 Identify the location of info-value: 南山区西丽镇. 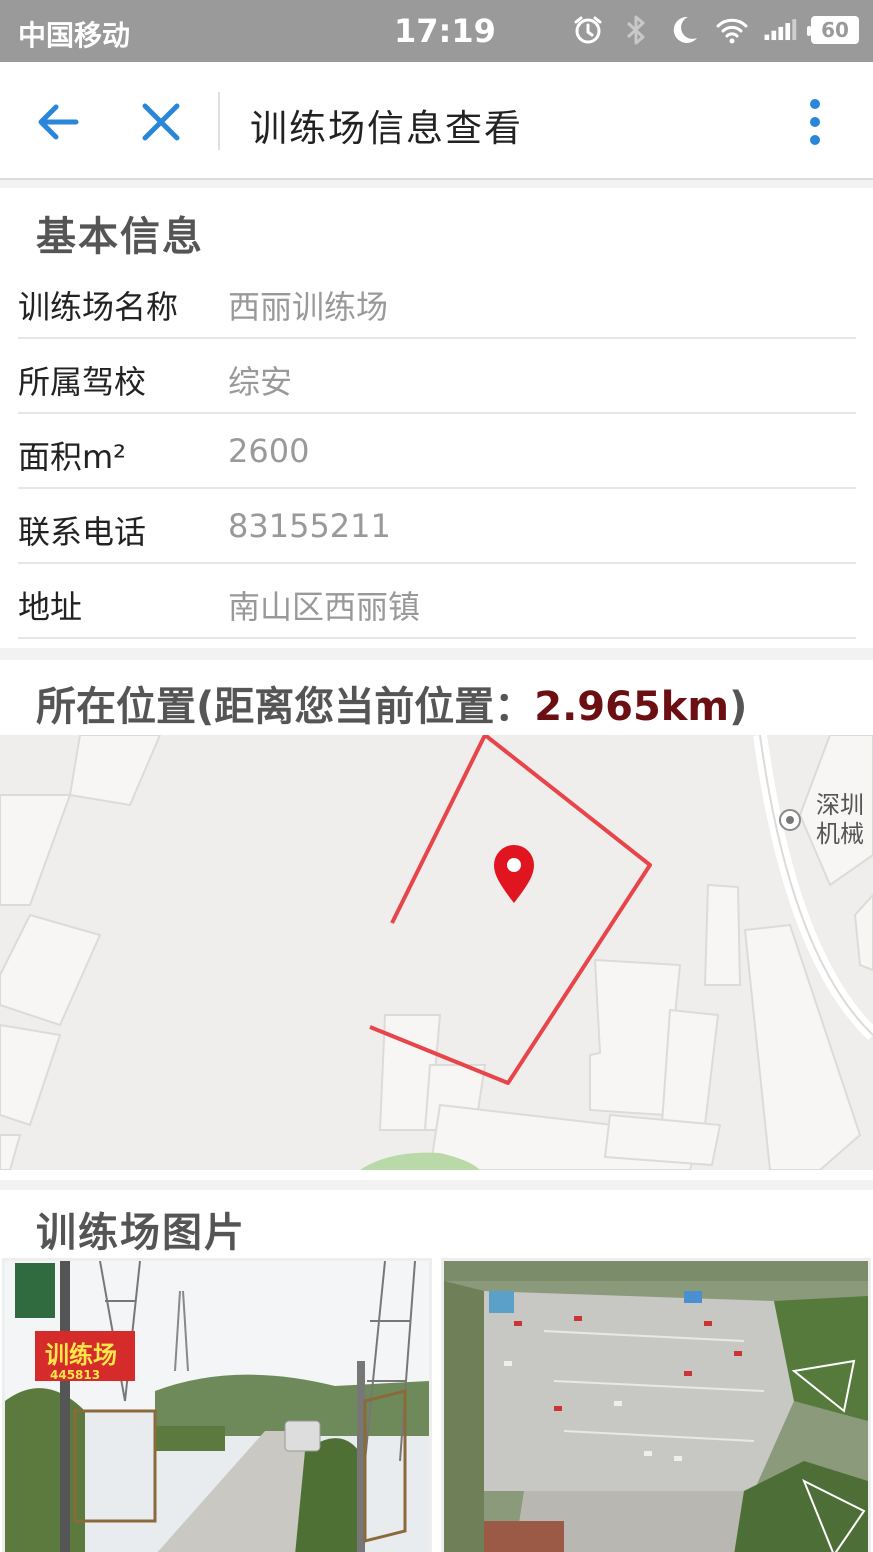
(324, 607).